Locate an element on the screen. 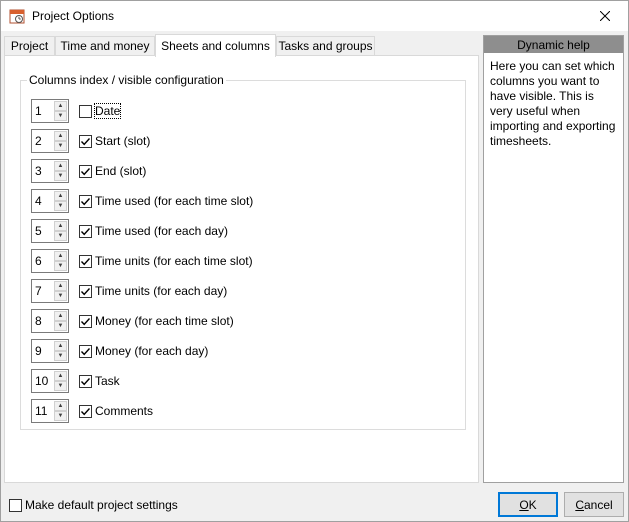 The height and width of the screenshot is (522, 629). cancel-label: Cancel is located at coordinates (594, 504).